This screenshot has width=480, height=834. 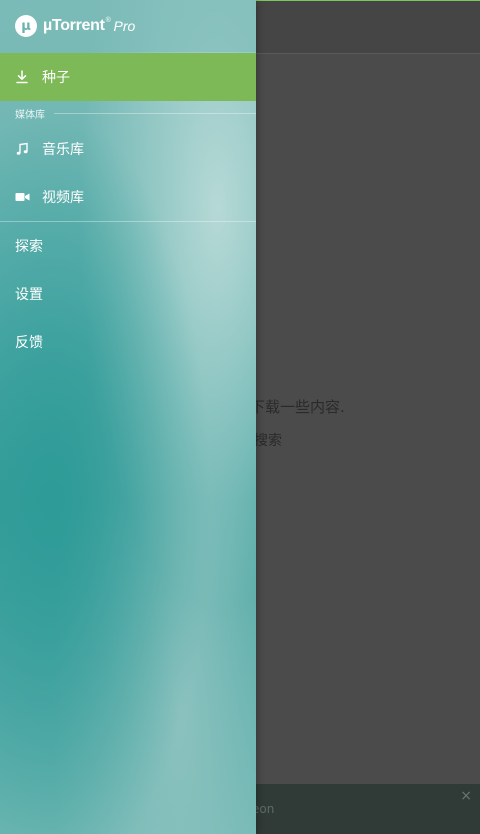 I want to click on app-edition: Pro, so click(x=124, y=26).